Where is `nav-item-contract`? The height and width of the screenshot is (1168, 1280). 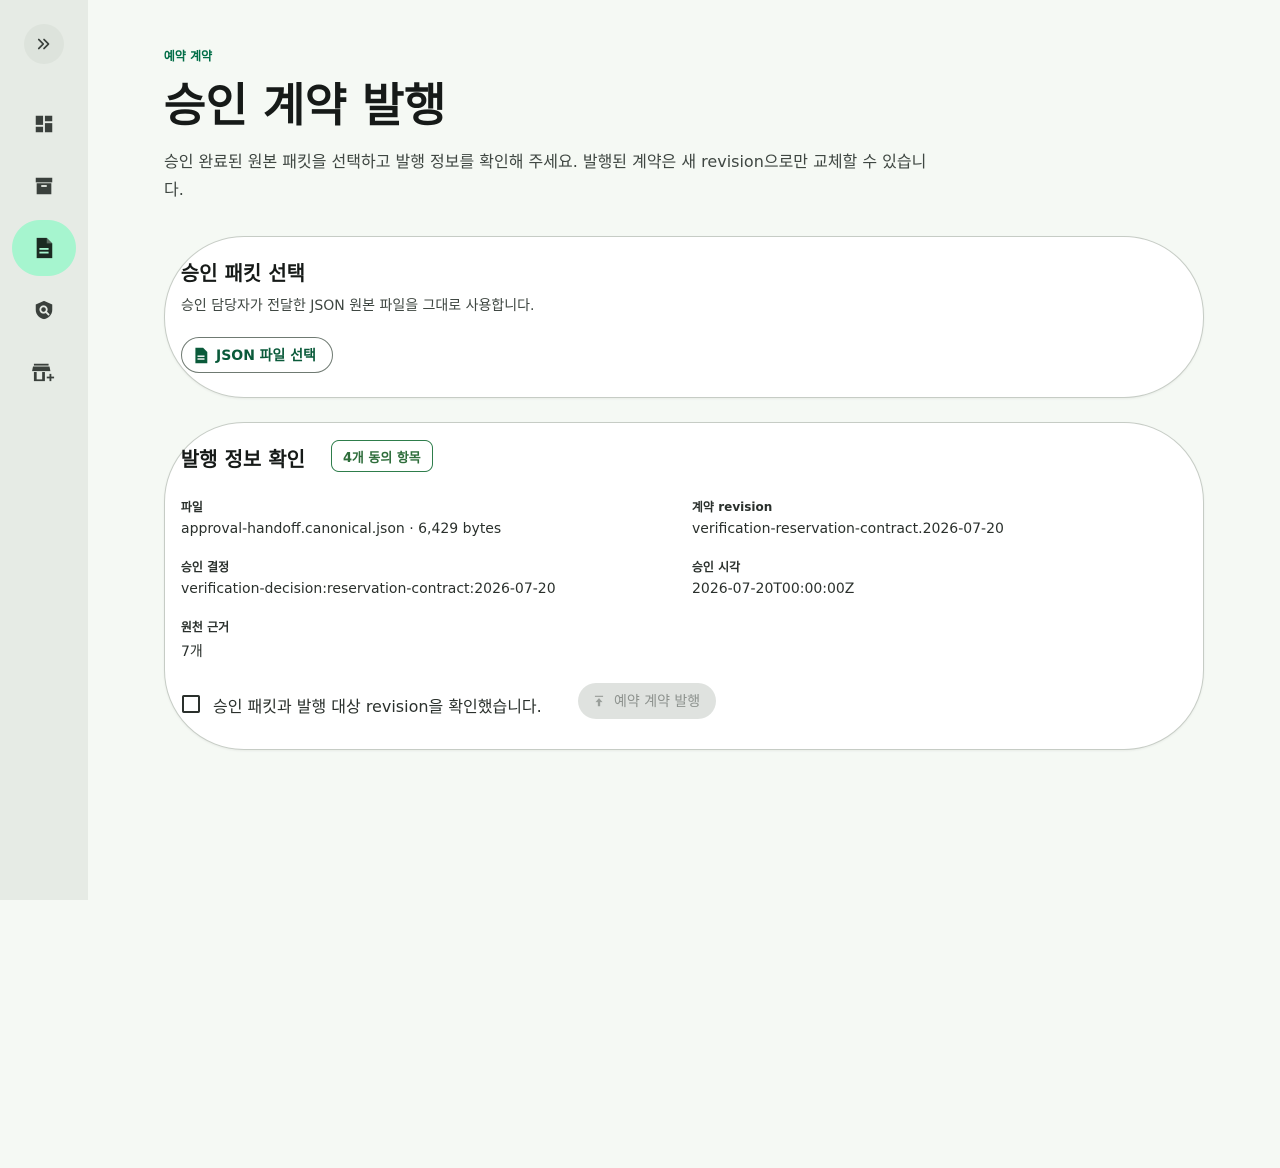
nav-item-contract is located at coordinates (44, 248).